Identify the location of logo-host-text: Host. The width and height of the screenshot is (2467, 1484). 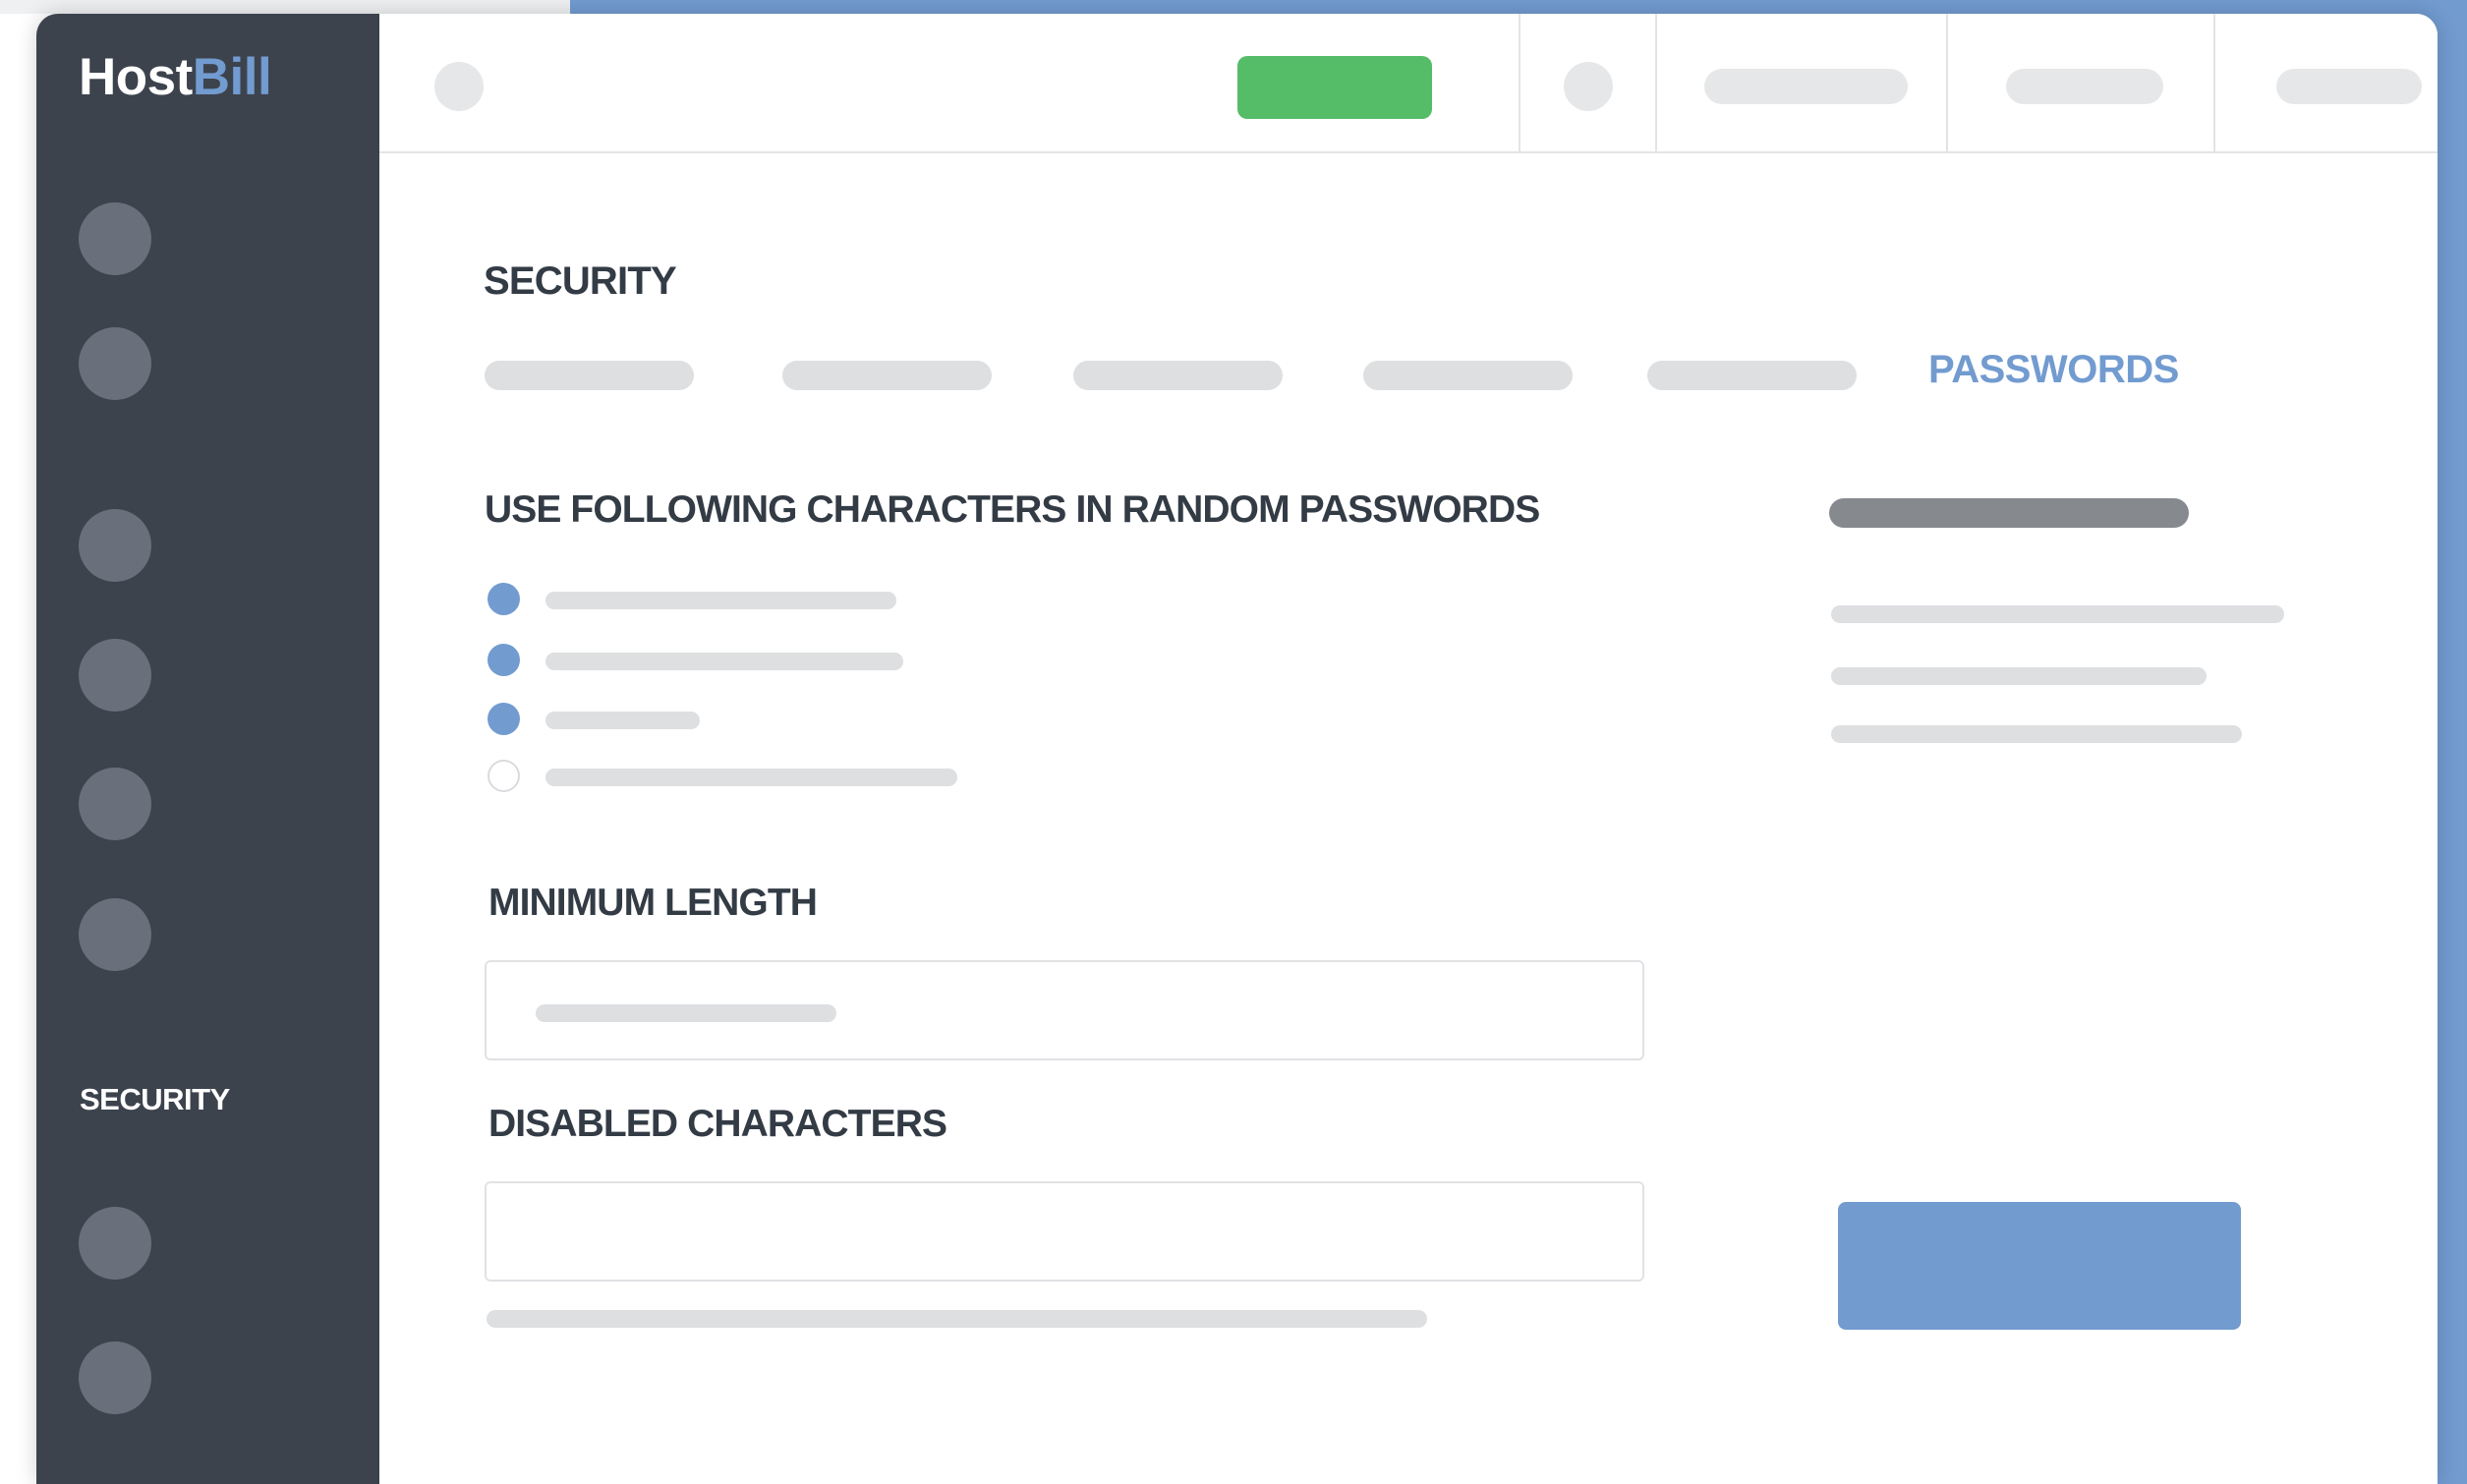
(136, 77).